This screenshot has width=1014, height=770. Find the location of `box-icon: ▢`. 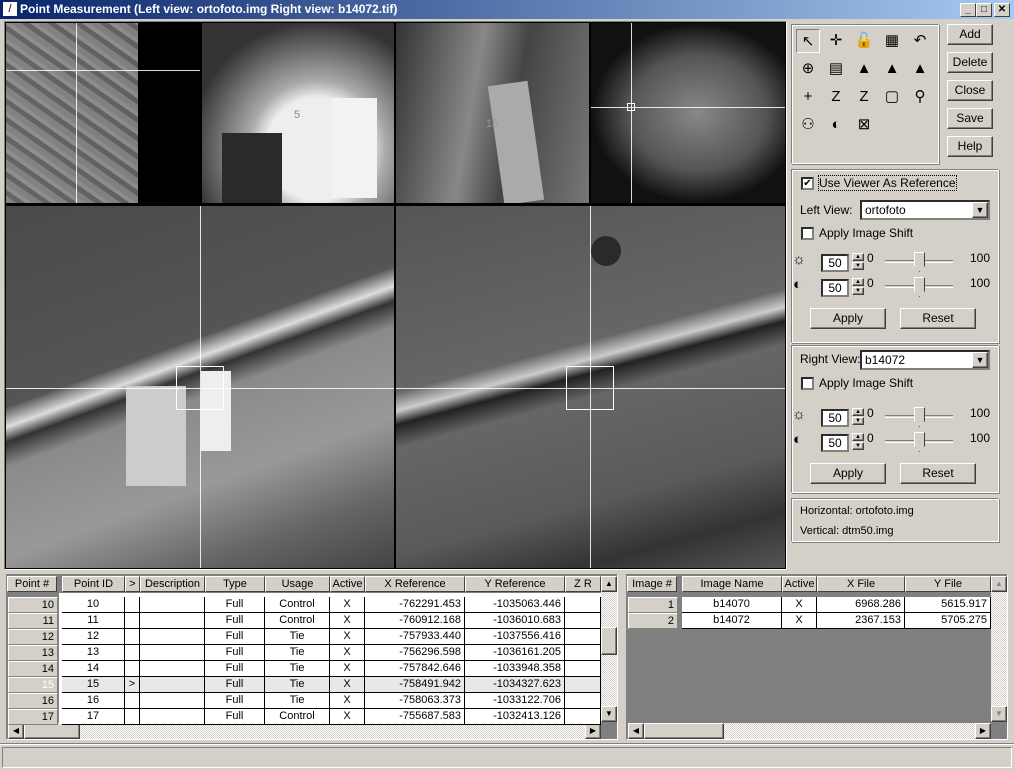

box-icon: ▢ is located at coordinates (892, 97).